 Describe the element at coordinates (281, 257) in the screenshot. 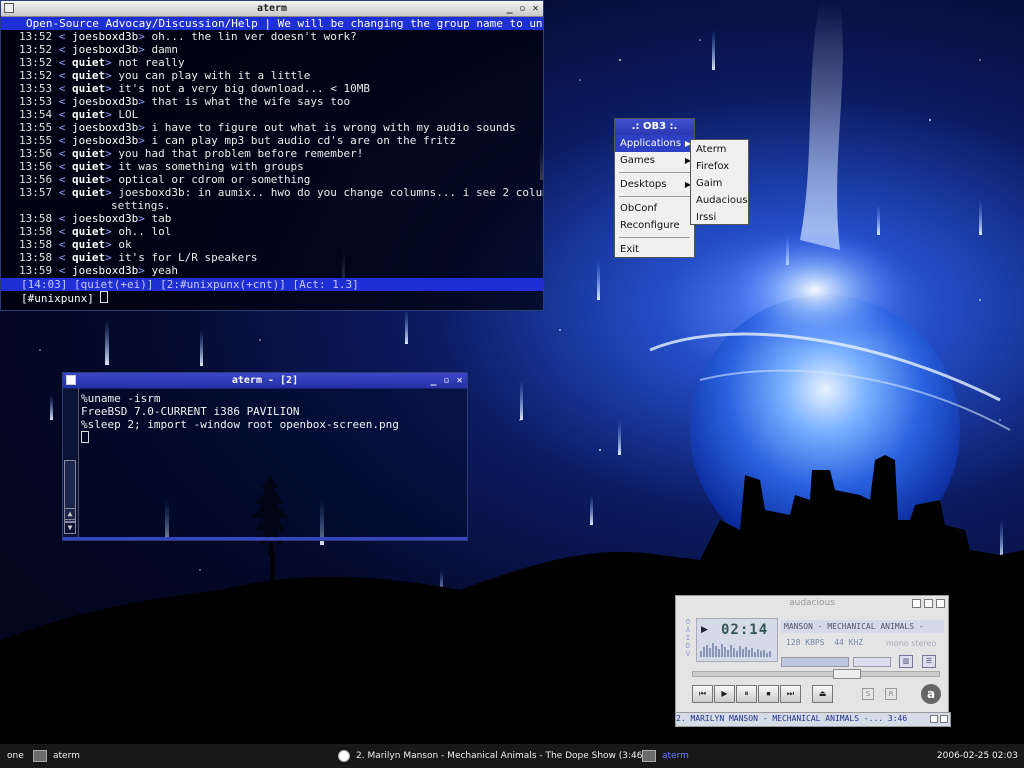

I see `chat-line: 13:58 < quiet> it's for L/R speakers` at that location.